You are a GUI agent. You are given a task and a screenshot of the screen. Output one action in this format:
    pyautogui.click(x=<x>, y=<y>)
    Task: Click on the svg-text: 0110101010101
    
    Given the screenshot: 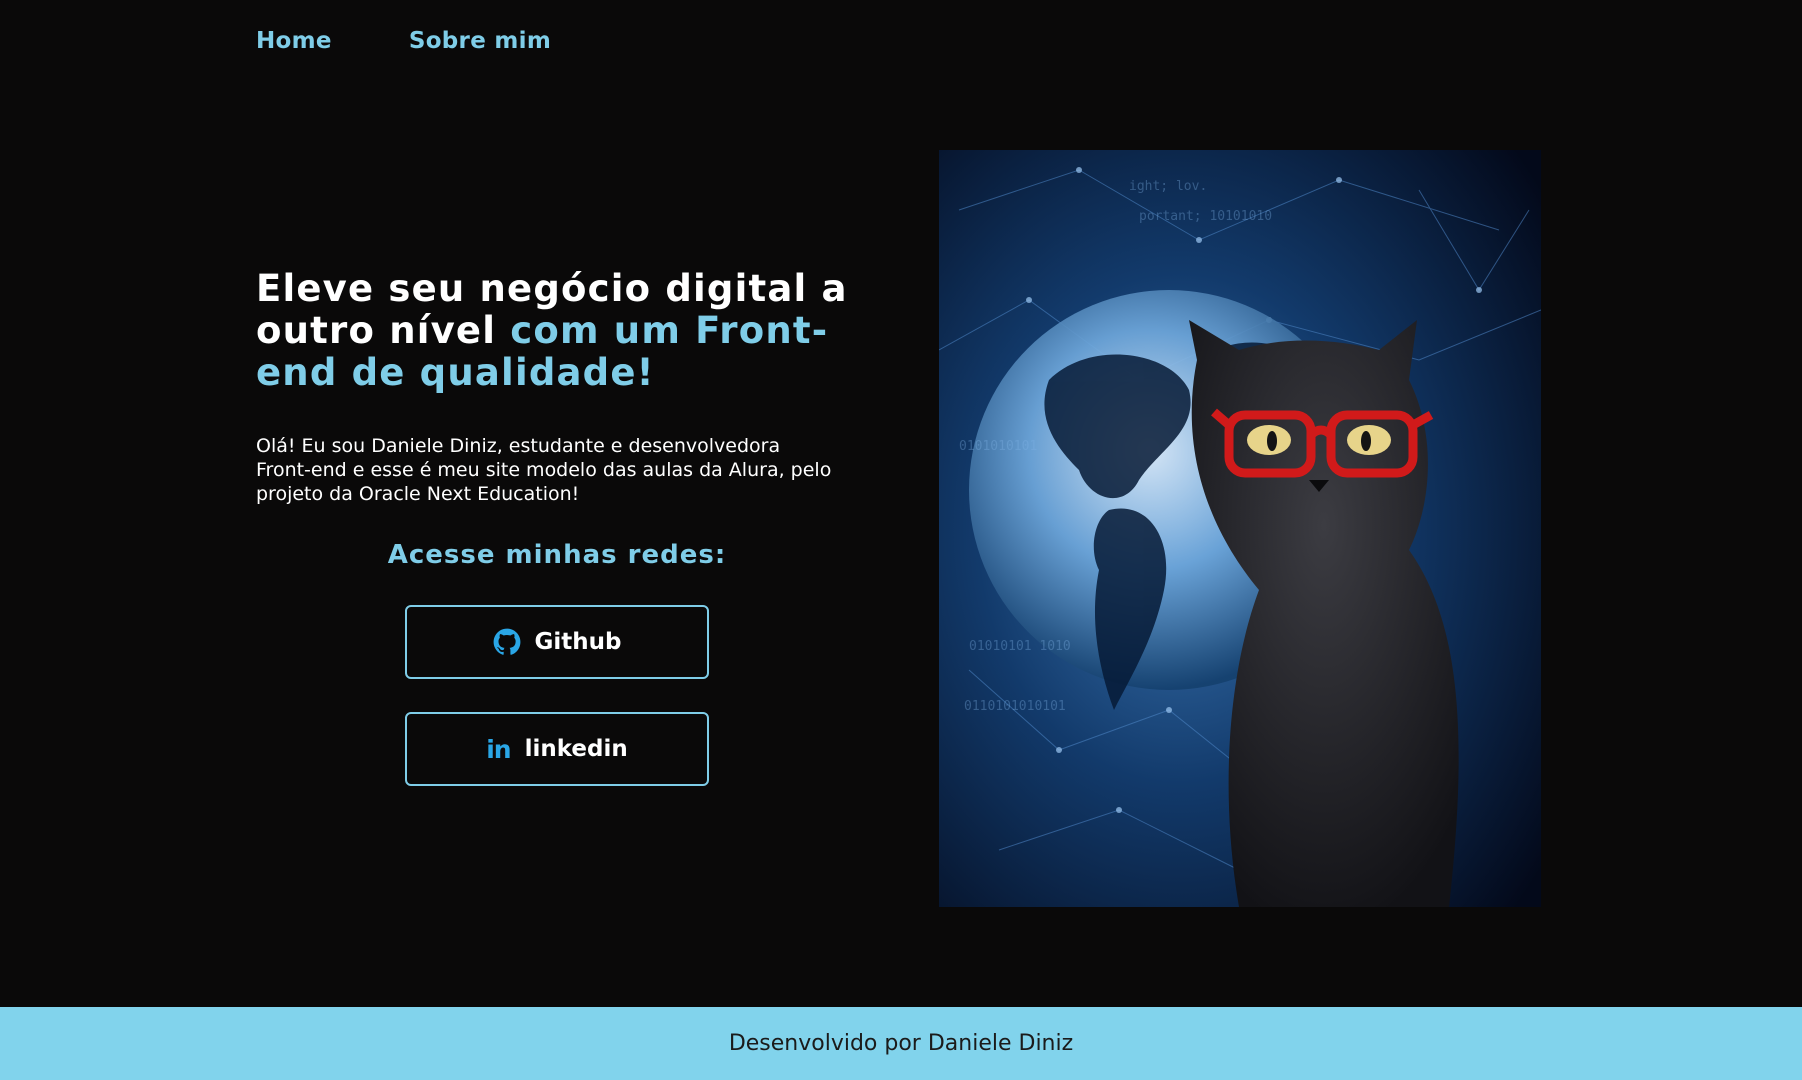 What is the action you would take?
    pyautogui.click(x=1015, y=706)
    